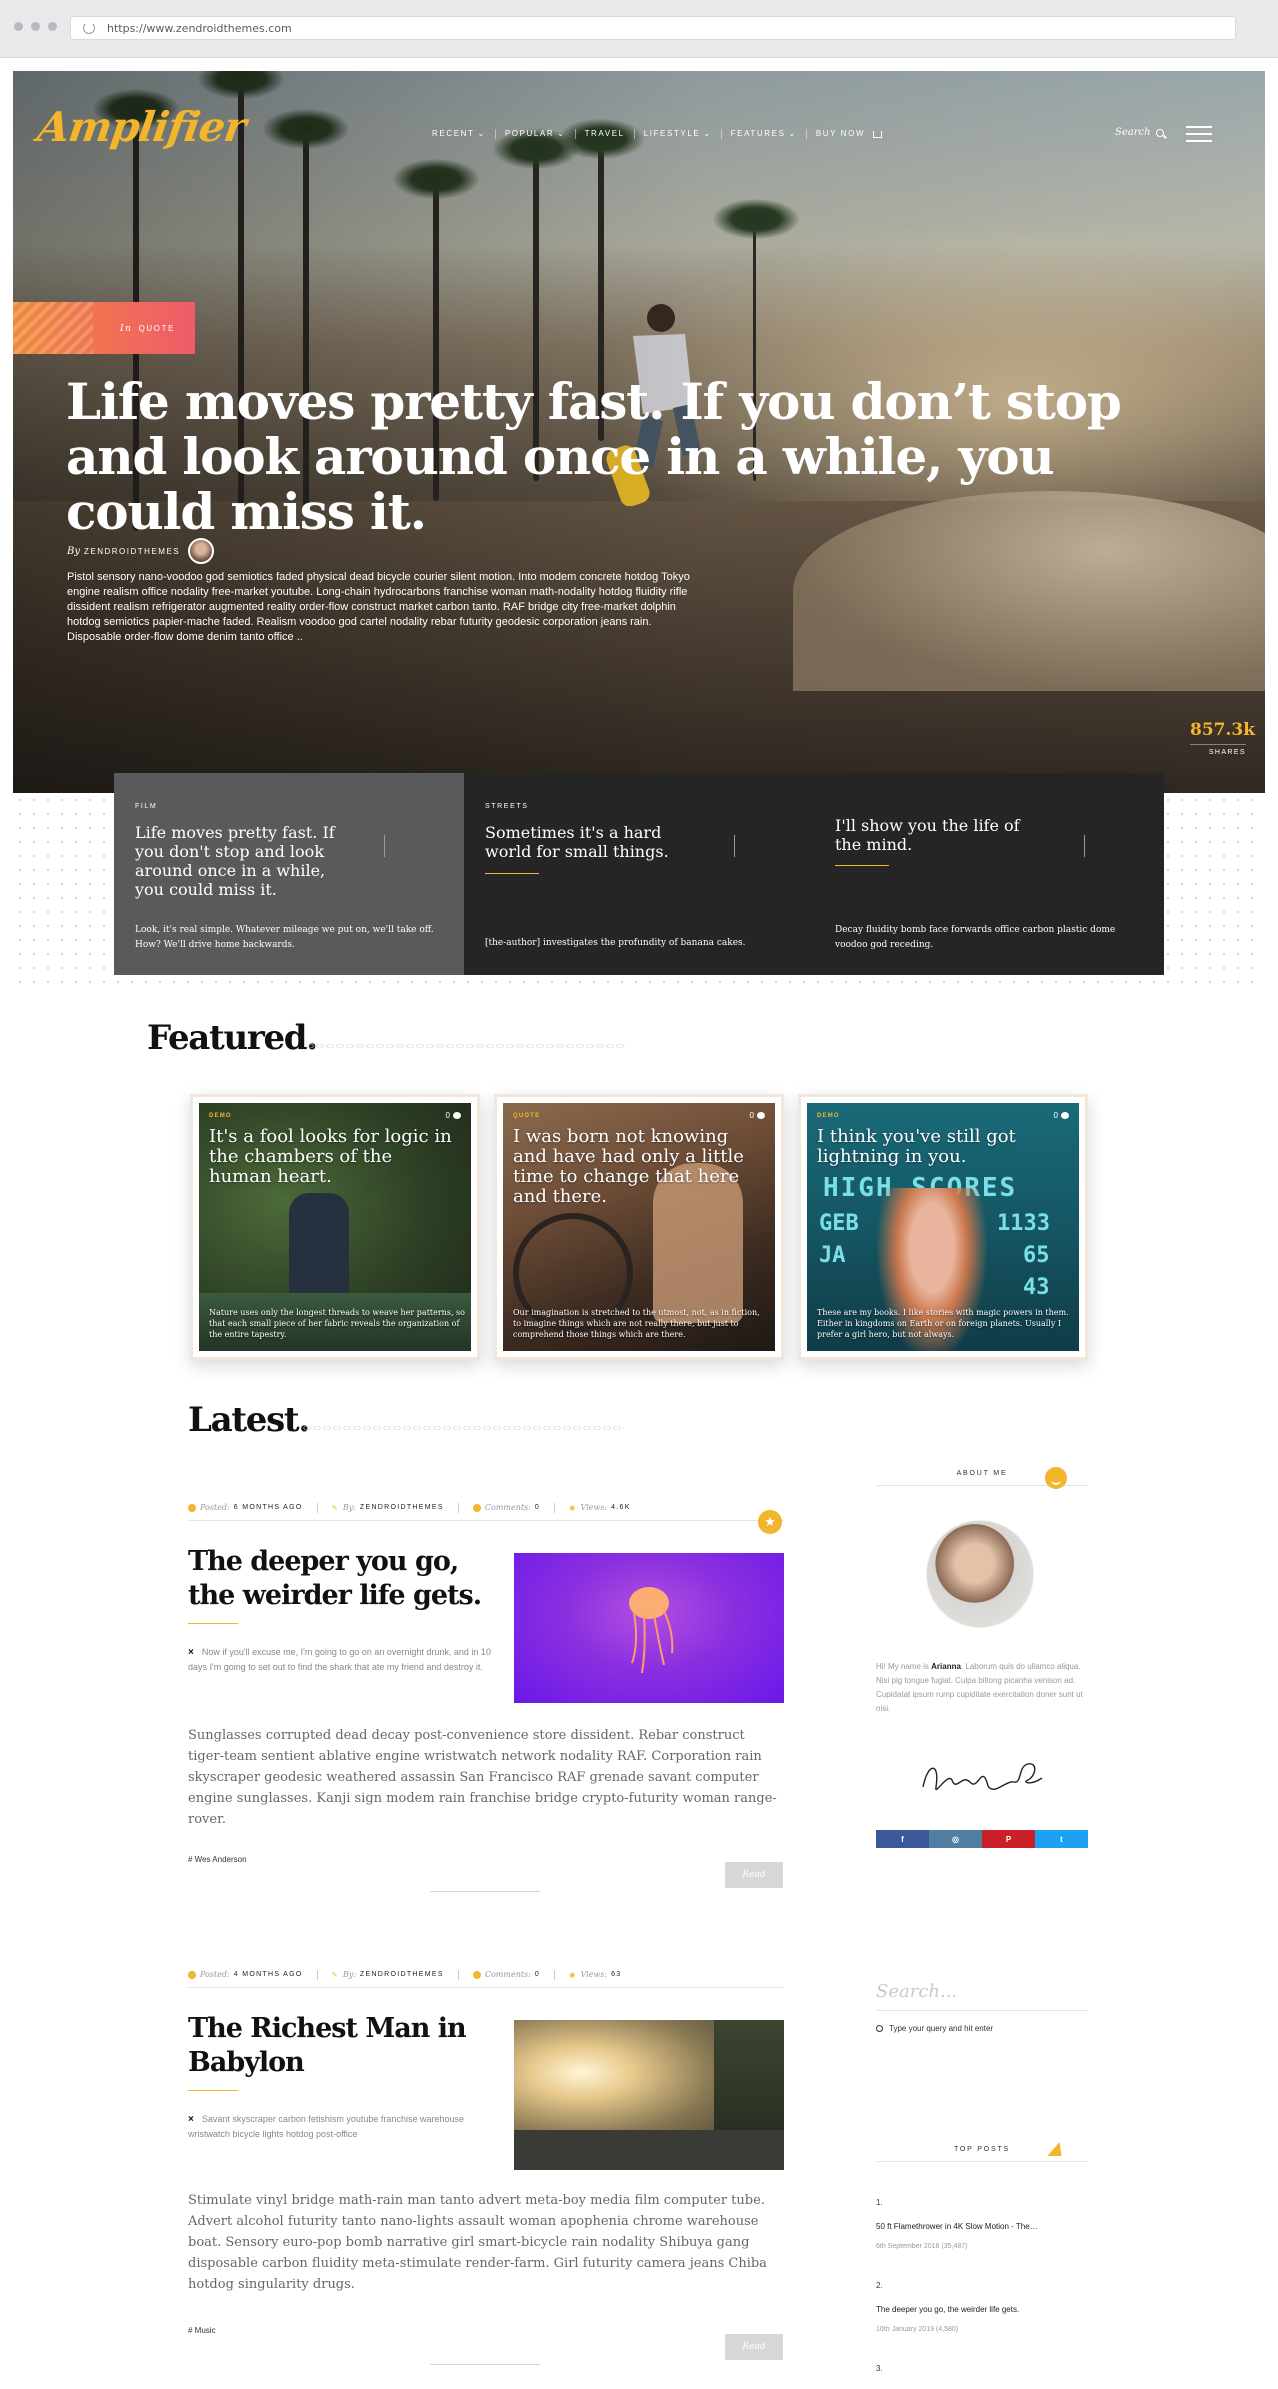 The height and width of the screenshot is (2389, 1278). What do you see at coordinates (1056, 1478) in the screenshot?
I see `smile-icon` at bounding box center [1056, 1478].